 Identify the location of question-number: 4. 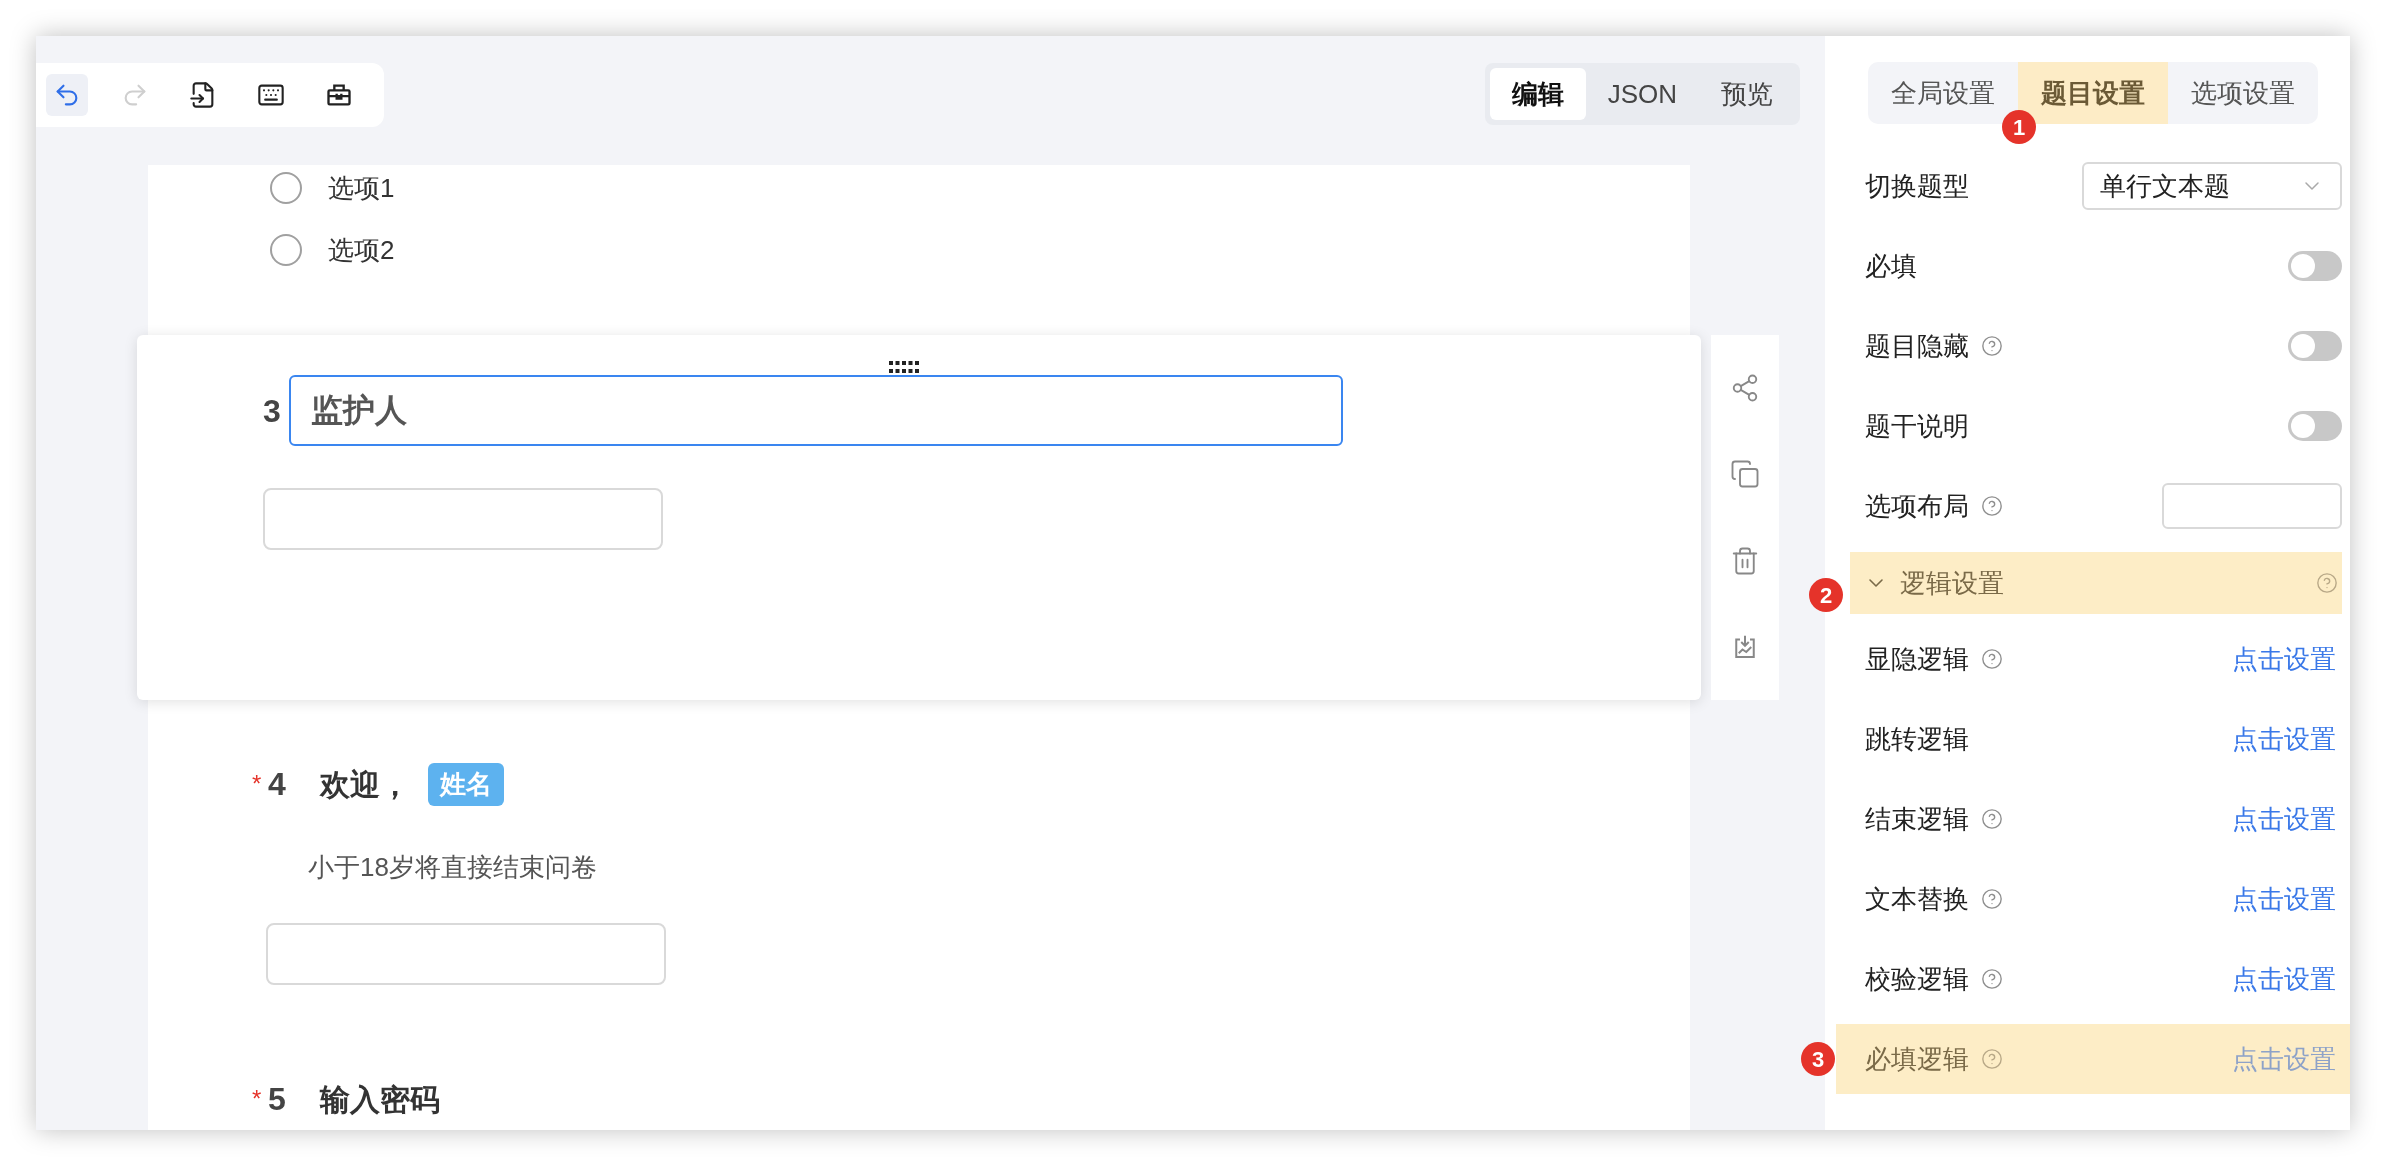
(277, 784).